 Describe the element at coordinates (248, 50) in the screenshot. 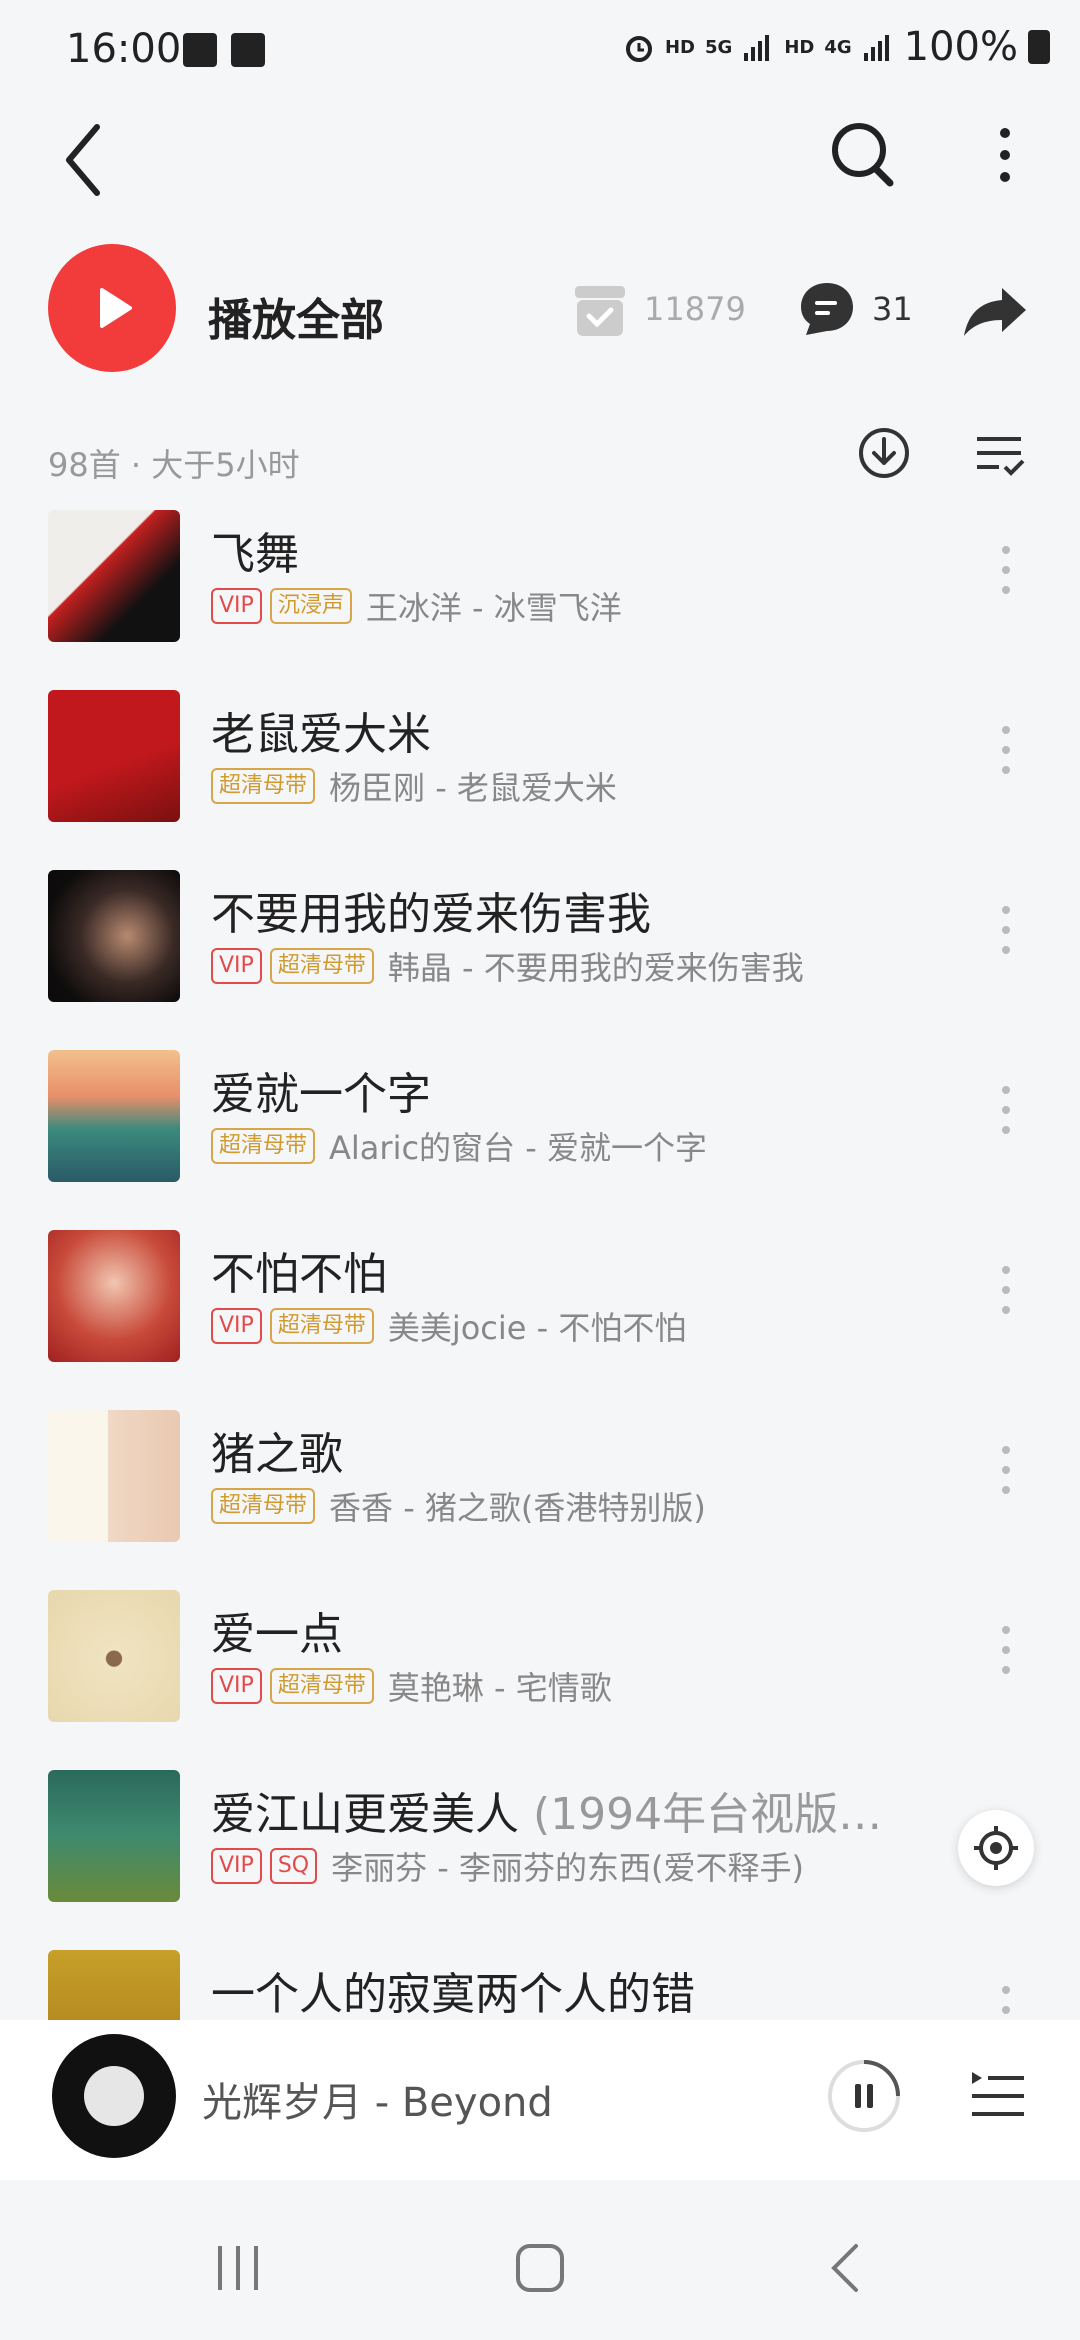

I see `checkbox-notification-icon` at that location.